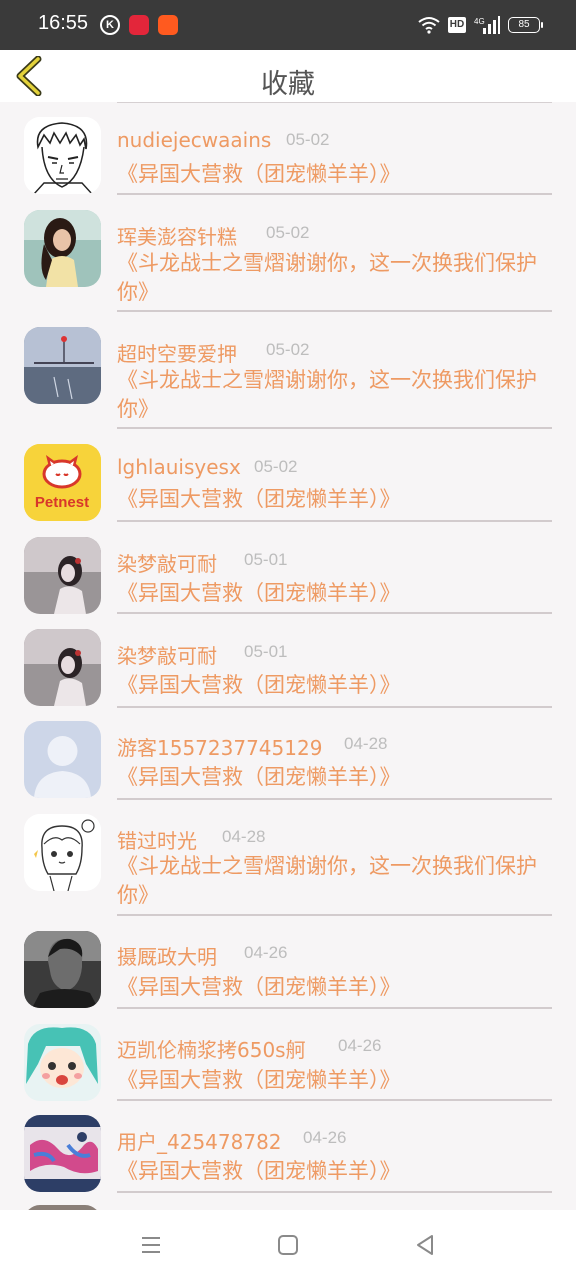 The image size is (576, 1280). Describe the element at coordinates (139, 25) in the screenshot. I see `app-icon-red` at that location.